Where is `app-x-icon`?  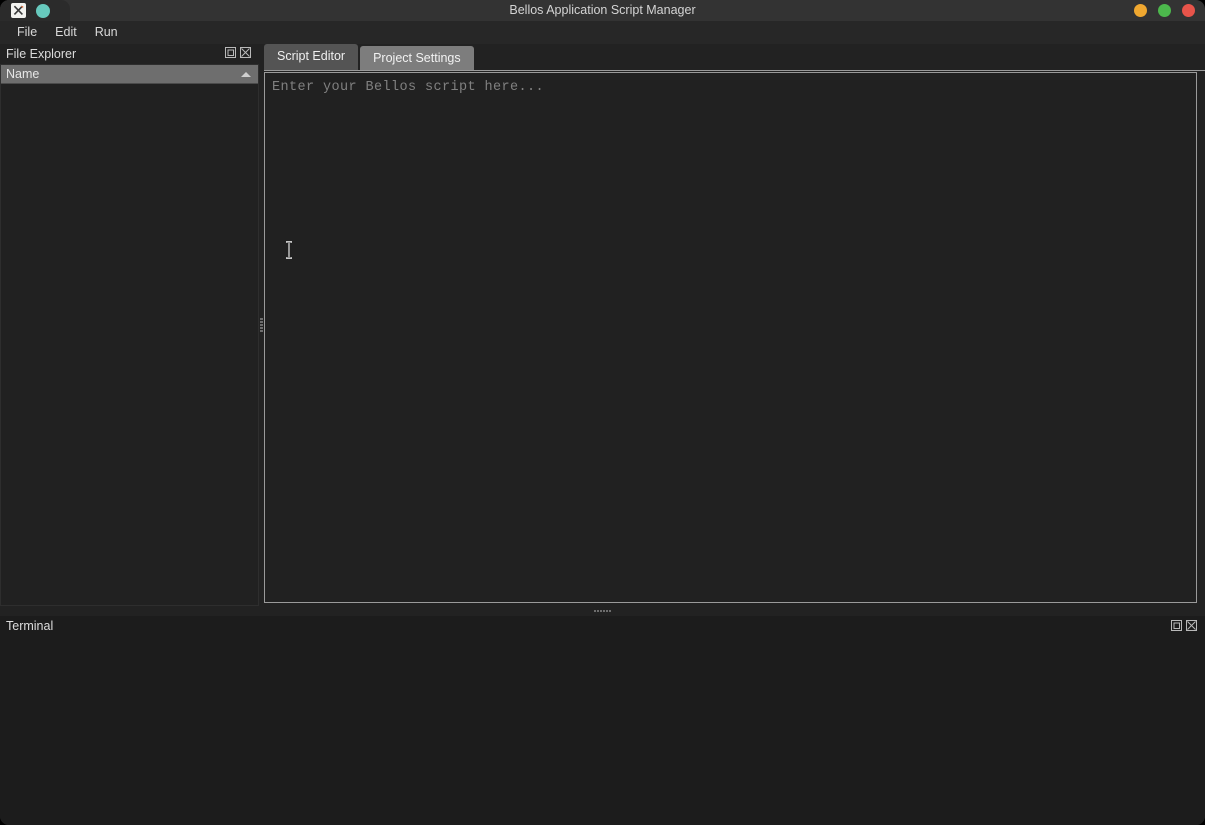 app-x-icon is located at coordinates (18, 10).